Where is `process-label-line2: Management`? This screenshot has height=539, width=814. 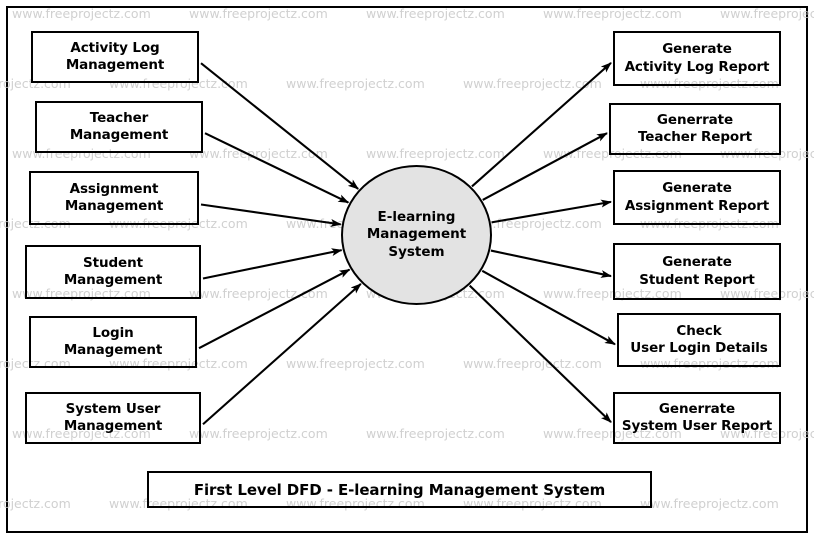
process-label-line2: Management is located at coordinates (416, 234).